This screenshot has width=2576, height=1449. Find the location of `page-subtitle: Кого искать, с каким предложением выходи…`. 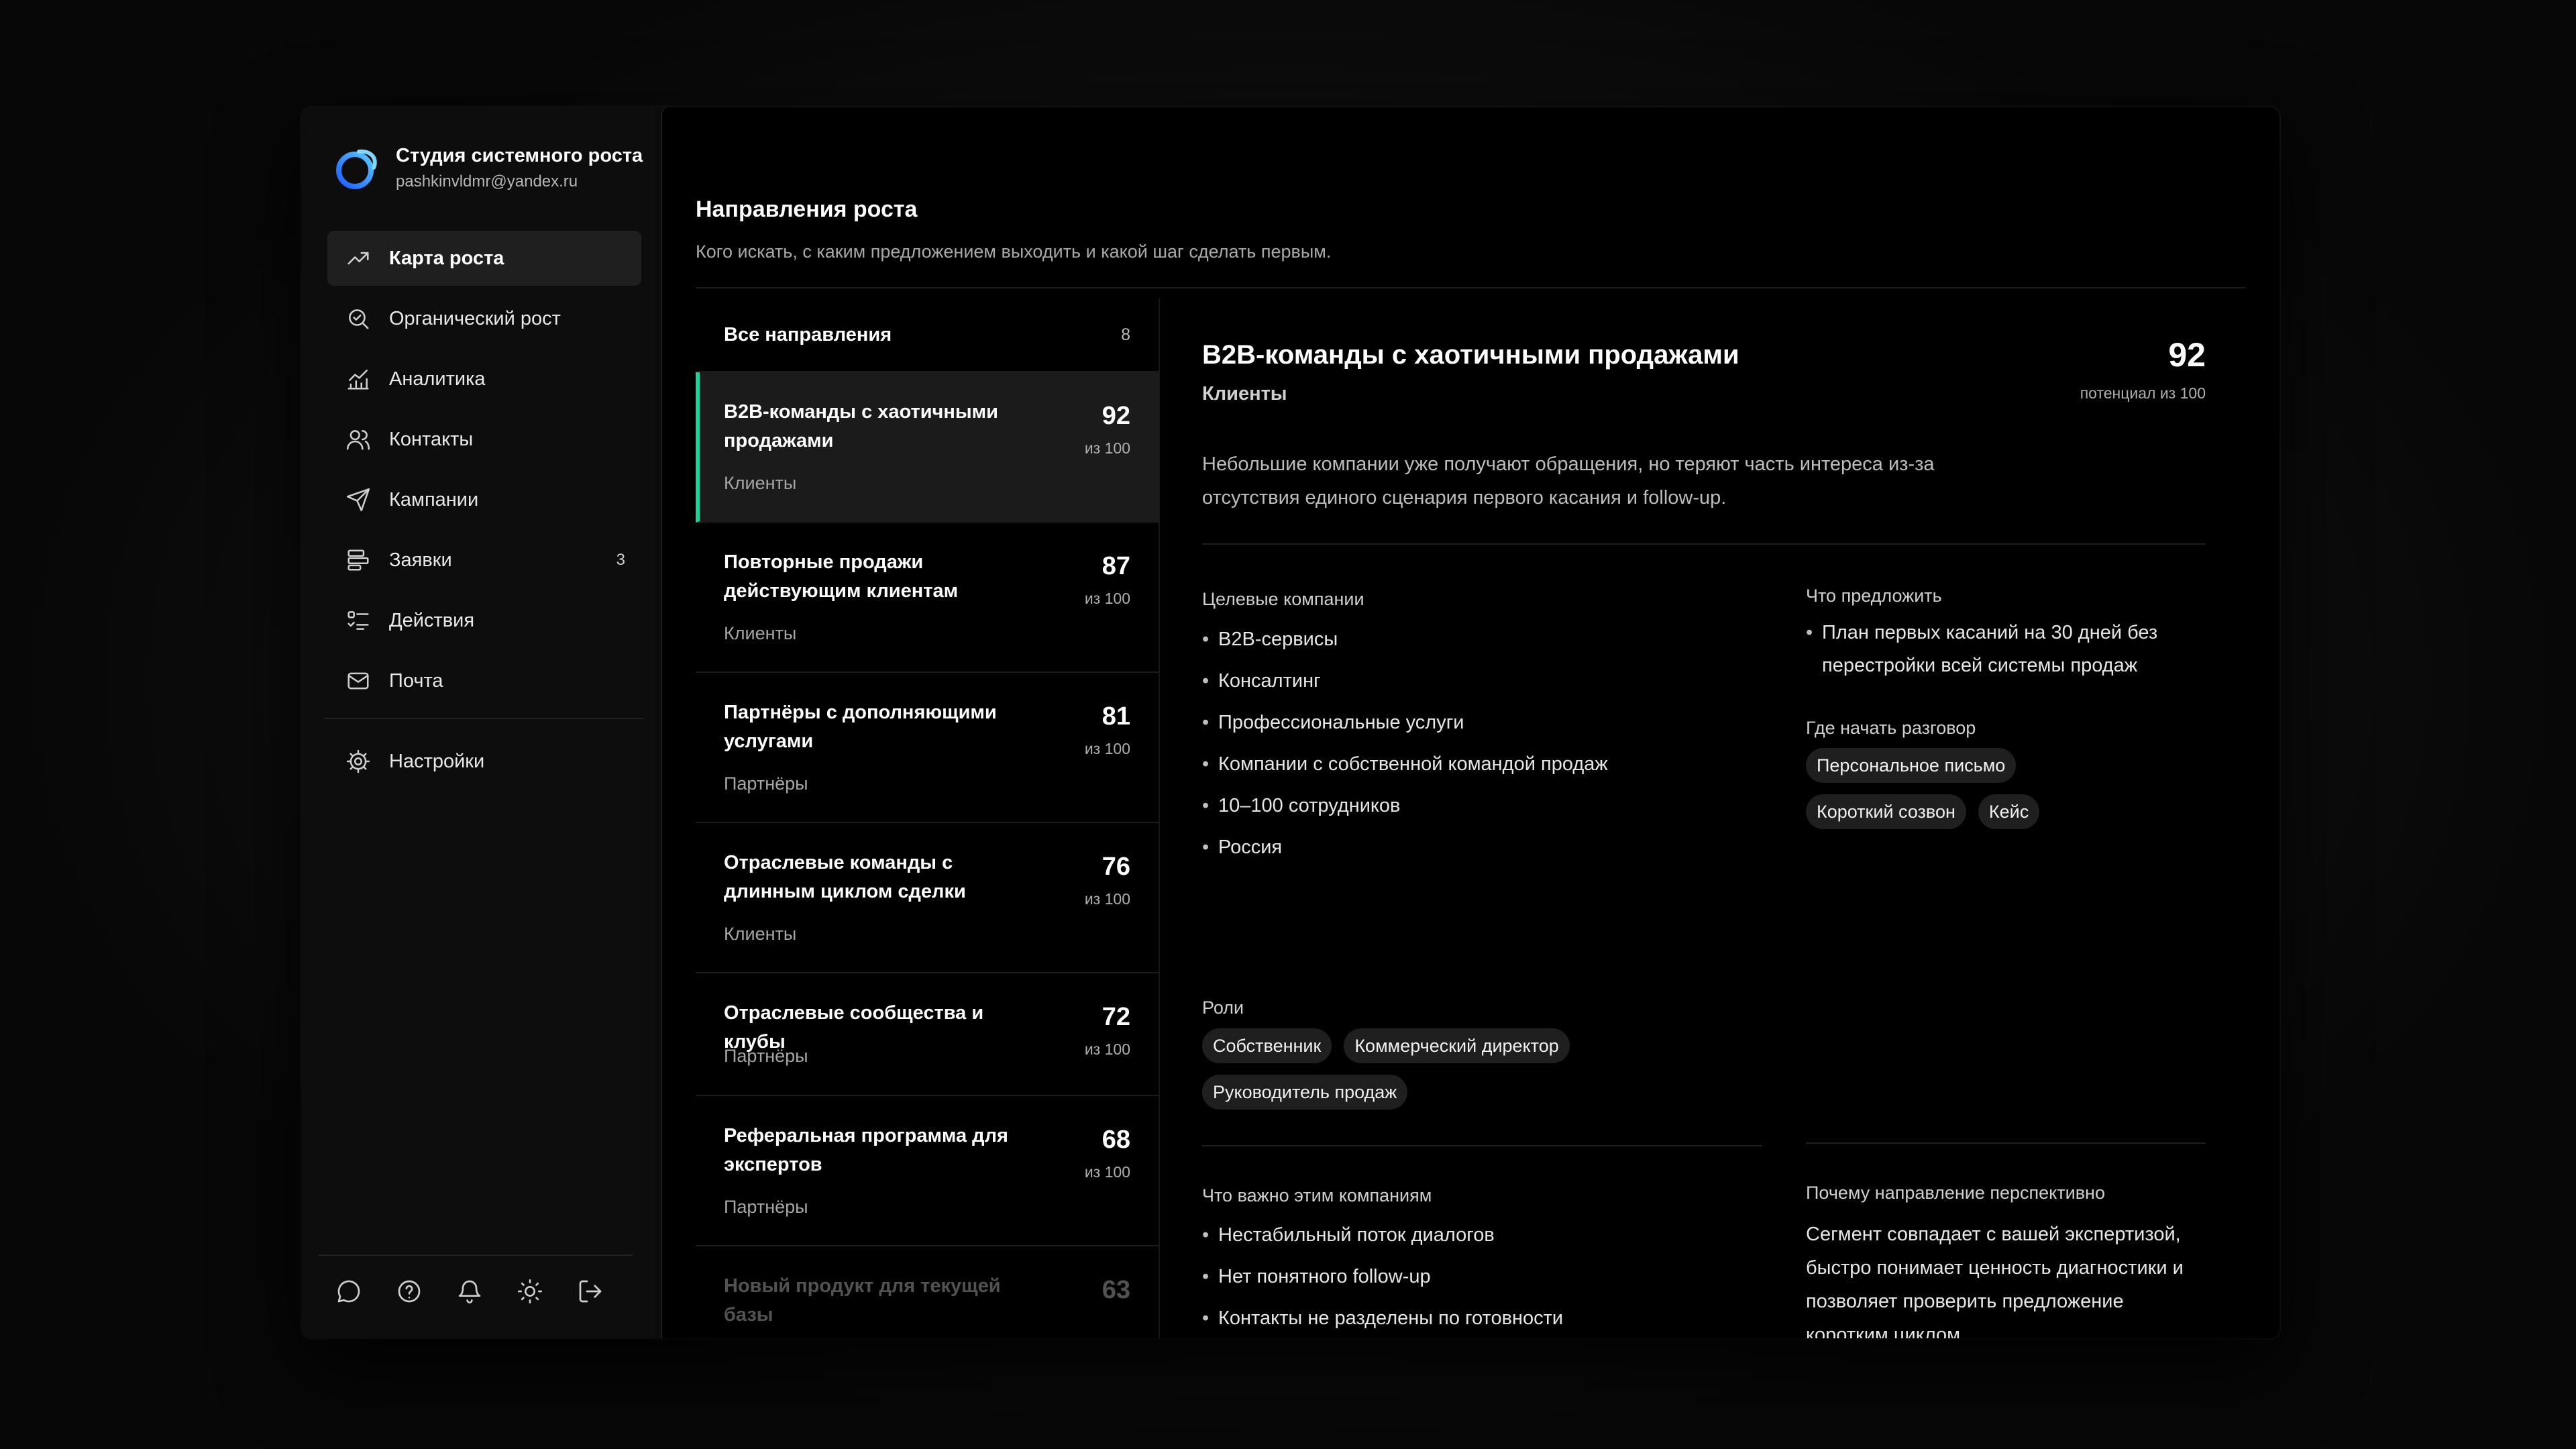

page-subtitle: Кого искать, с каким предложением выходи… is located at coordinates (1014, 251).